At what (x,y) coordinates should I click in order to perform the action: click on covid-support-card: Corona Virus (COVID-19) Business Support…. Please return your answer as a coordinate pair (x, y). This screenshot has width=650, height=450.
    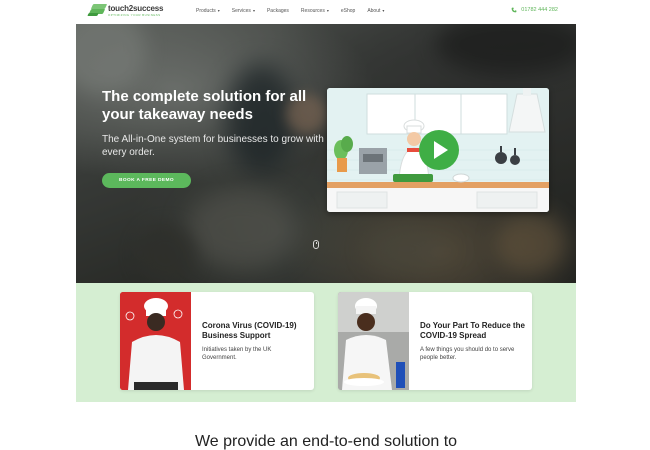
    Looking at the image, I should click on (217, 341).